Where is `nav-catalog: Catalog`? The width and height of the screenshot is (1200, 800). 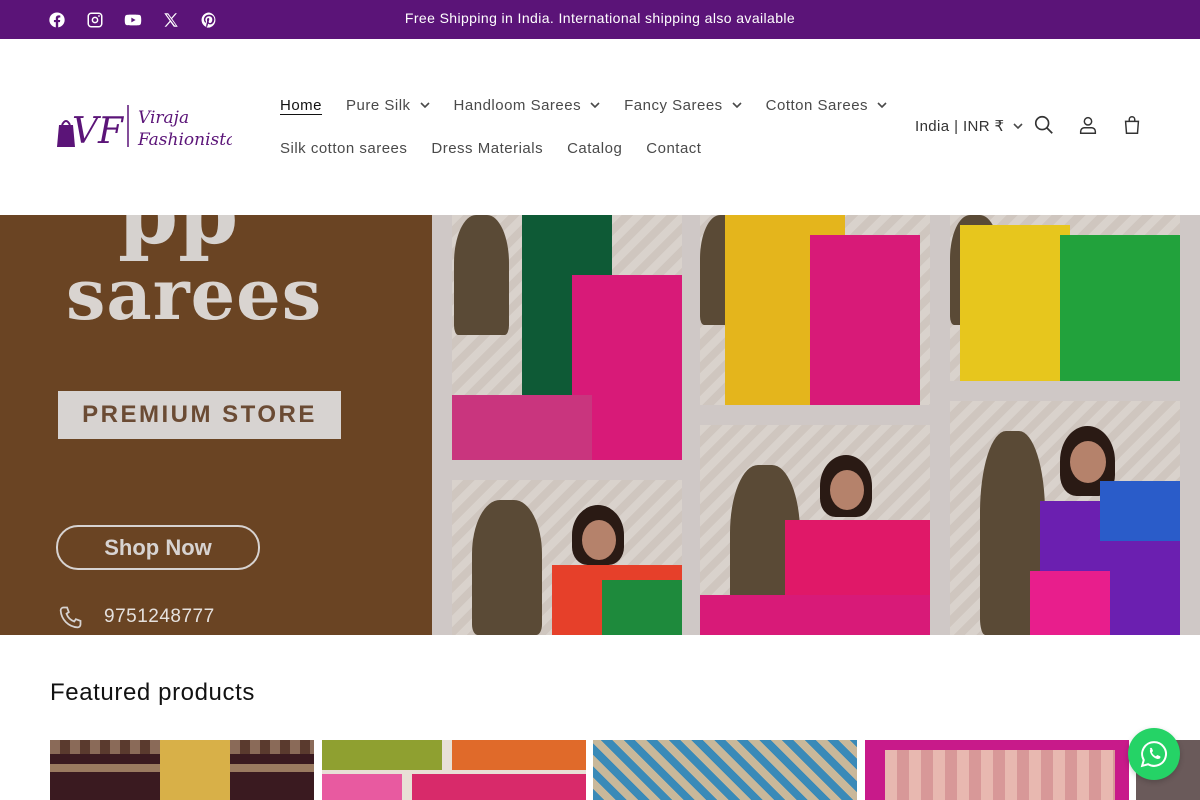
nav-catalog: Catalog is located at coordinates (594, 148).